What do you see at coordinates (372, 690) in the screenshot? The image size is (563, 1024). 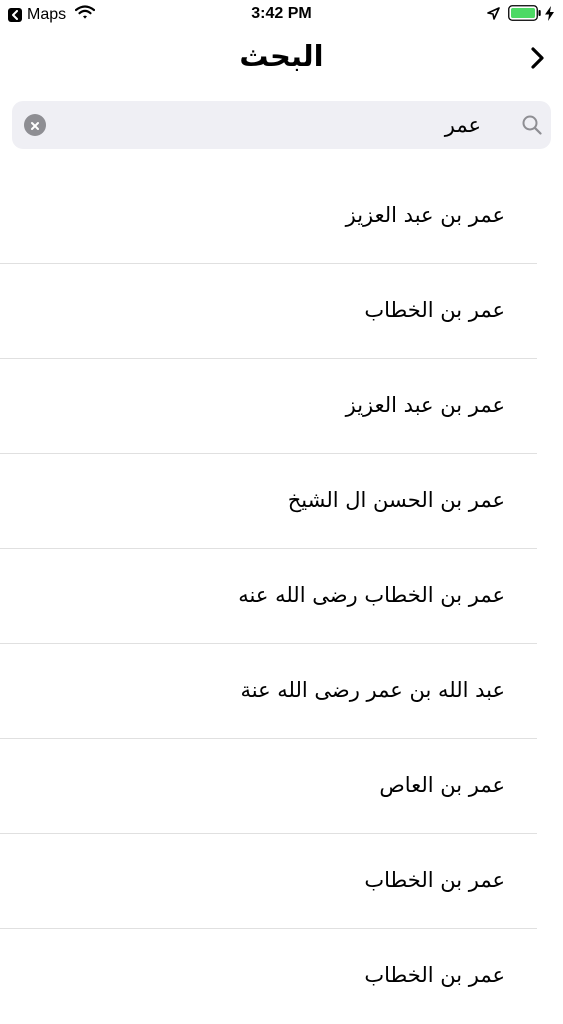 I see `list-item-label: عبد الله بن عمر رضى الله عنة` at bounding box center [372, 690].